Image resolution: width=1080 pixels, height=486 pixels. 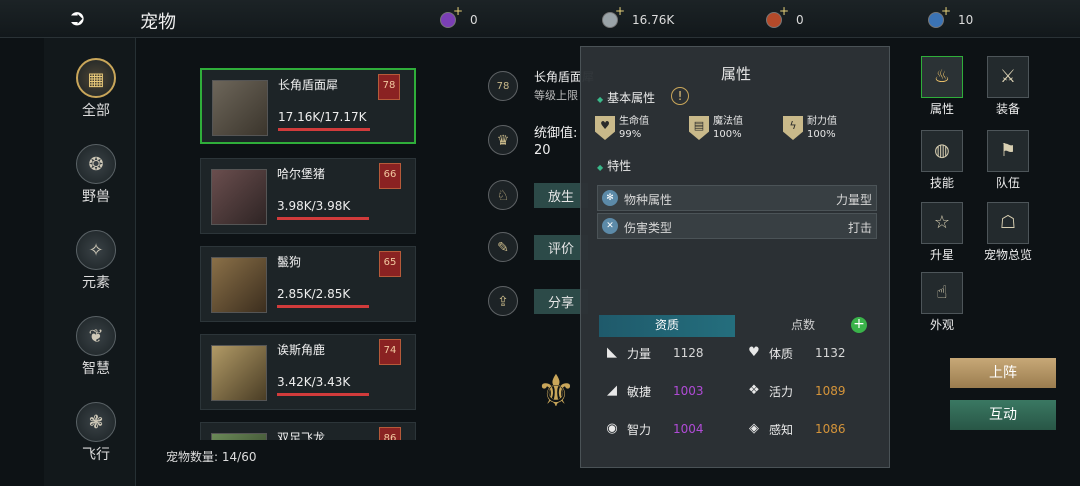 What do you see at coordinates (301, 435) in the screenshot?
I see `pet-name: 双足飞龙` at bounding box center [301, 435].